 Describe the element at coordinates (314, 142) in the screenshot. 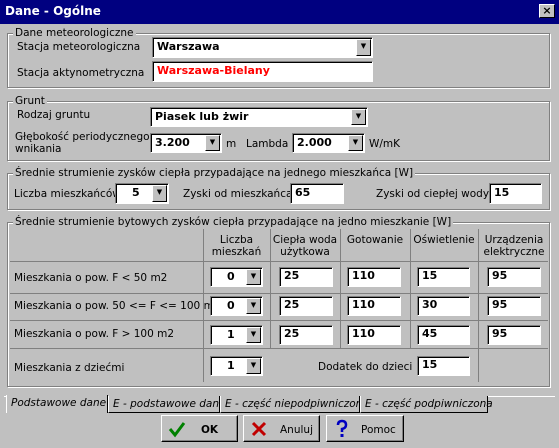

I see `lambda-value: 2.000` at that location.